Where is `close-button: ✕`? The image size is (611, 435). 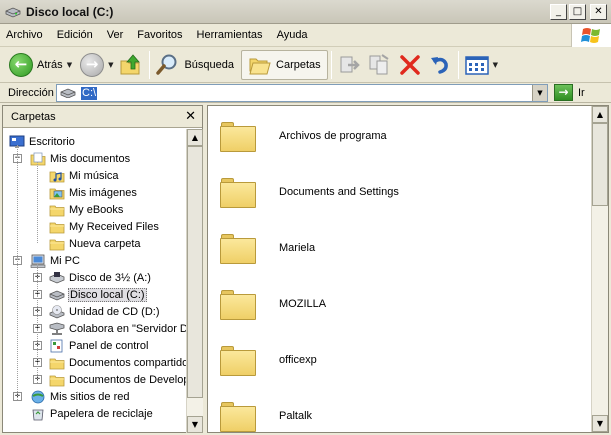 close-button: ✕ is located at coordinates (598, 12).